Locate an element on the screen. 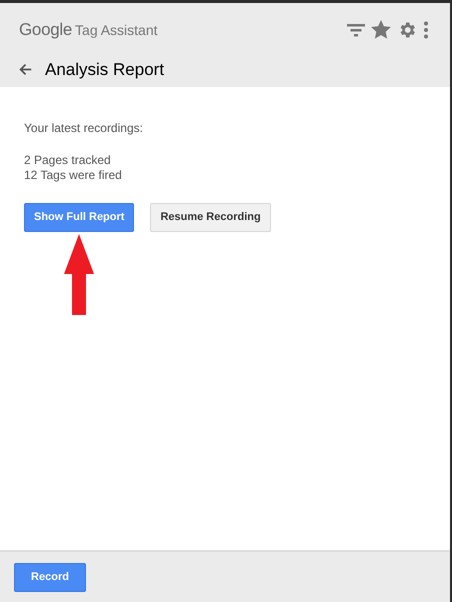 This screenshot has width=452, height=602. stat-text: 2 Pages tracked is located at coordinates (68, 160).